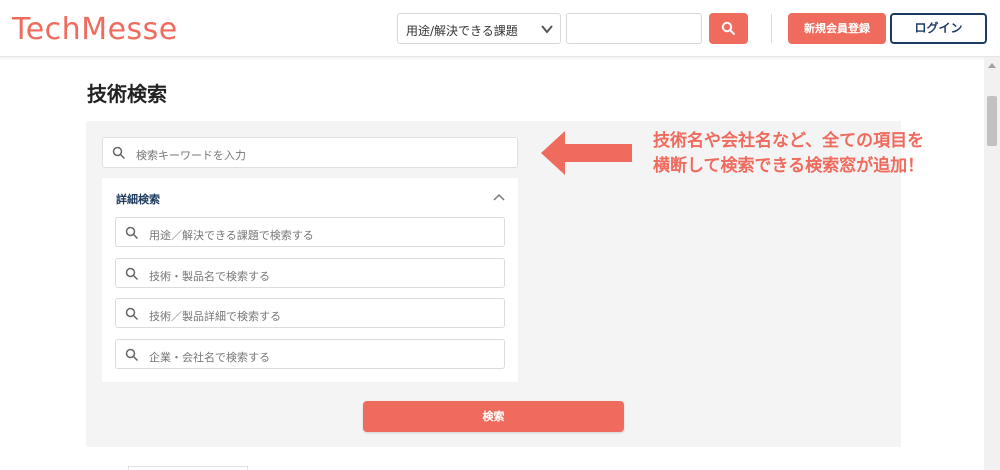 Image resolution: width=1000 pixels, height=470 pixels. I want to click on field-placeholder: 技術／製品詳細で検索する, so click(215, 316).